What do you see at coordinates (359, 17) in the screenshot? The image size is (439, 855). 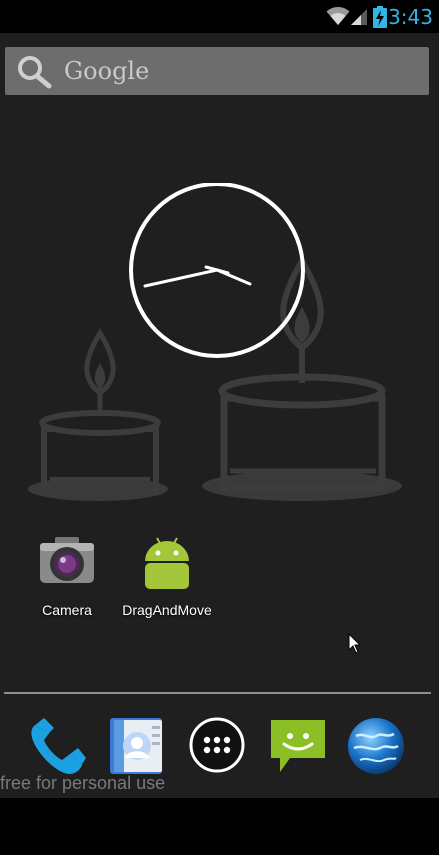 I see `cell-signal-icon` at bounding box center [359, 17].